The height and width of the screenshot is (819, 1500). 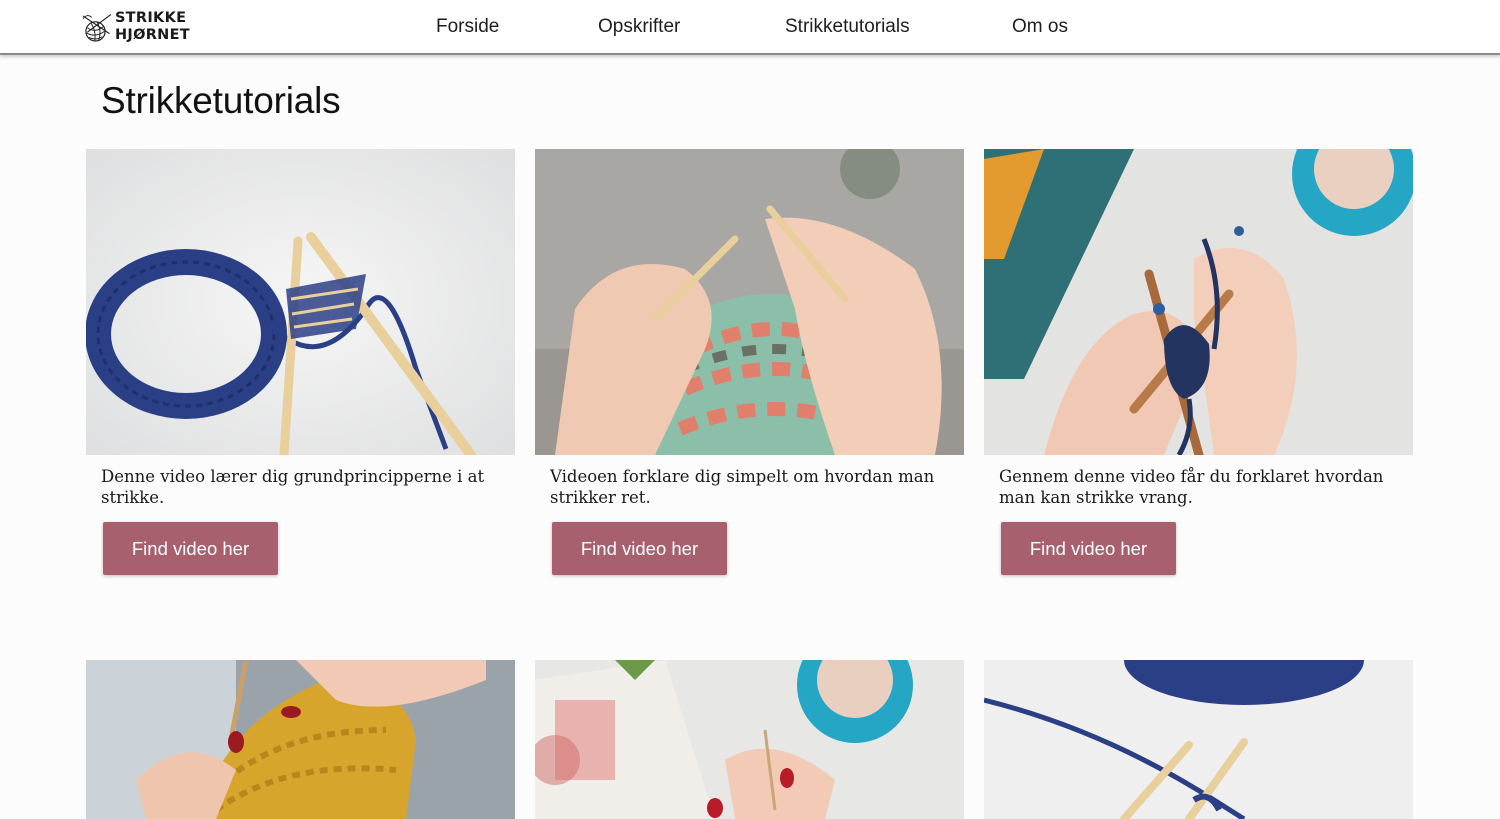 What do you see at coordinates (1198, 739) in the screenshot?
I see `tutorial-6-photo` at bounding box center [1198, 739].